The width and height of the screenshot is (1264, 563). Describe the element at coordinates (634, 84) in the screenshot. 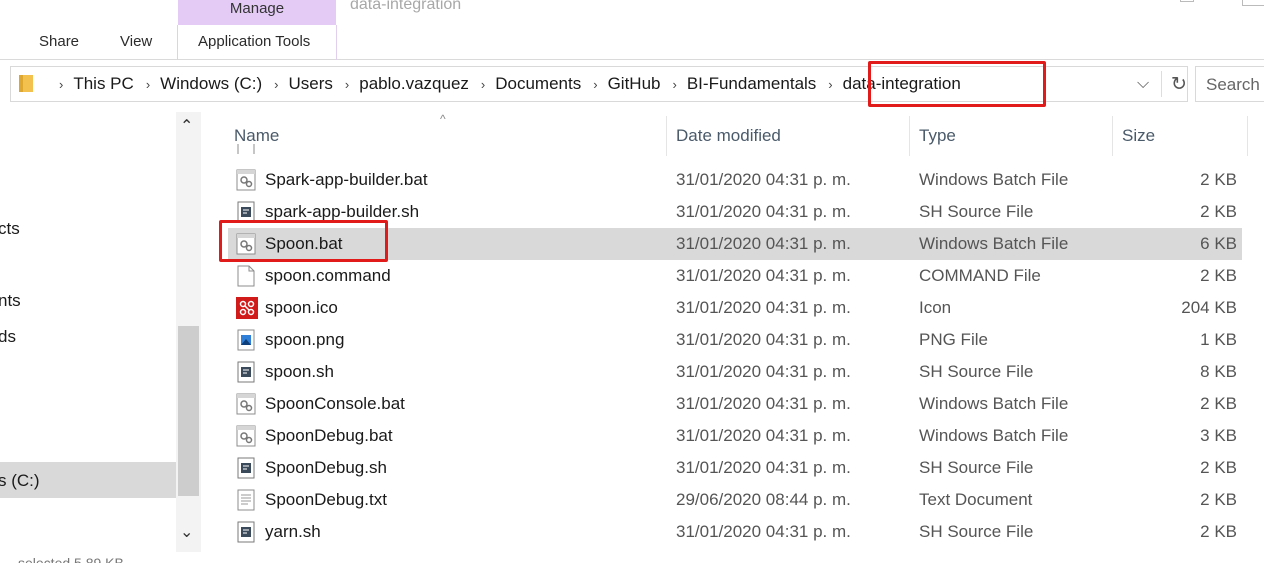

I see `breadcrumb-item: GitHub` at that location.